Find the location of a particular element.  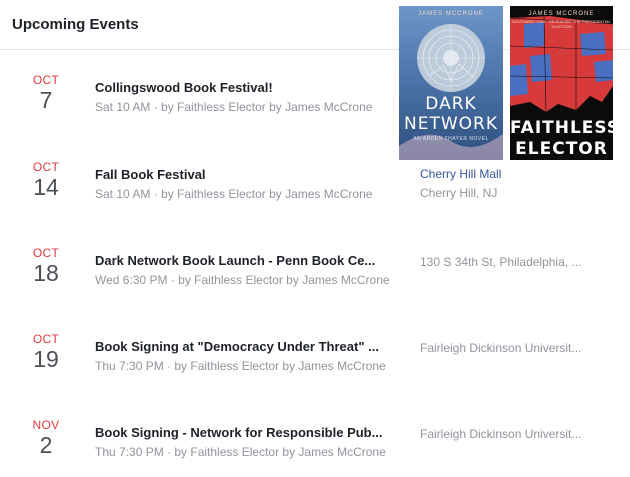

cover-title-line1: DARK is located at coordinates (451, 104).